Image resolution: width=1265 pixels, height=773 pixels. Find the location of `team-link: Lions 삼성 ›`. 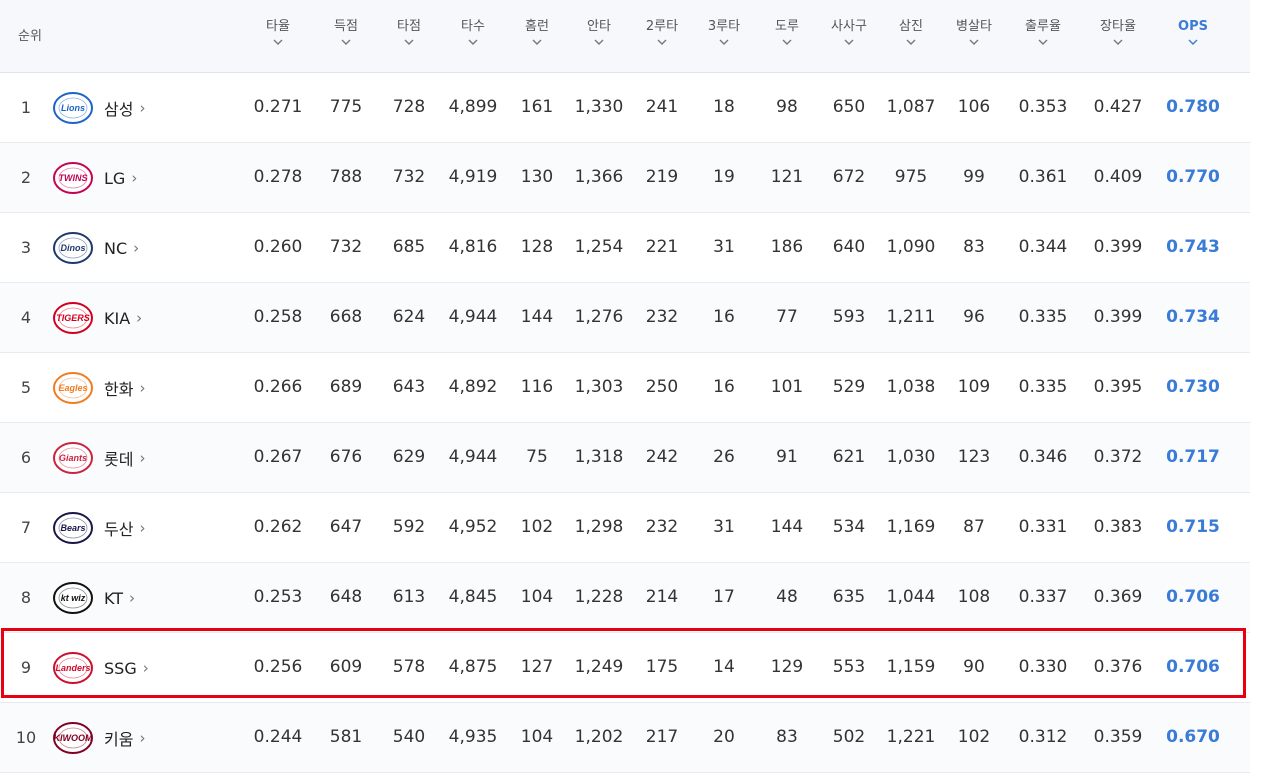

team-link: Lions 삼성 › is located at coordinates (98, 108).